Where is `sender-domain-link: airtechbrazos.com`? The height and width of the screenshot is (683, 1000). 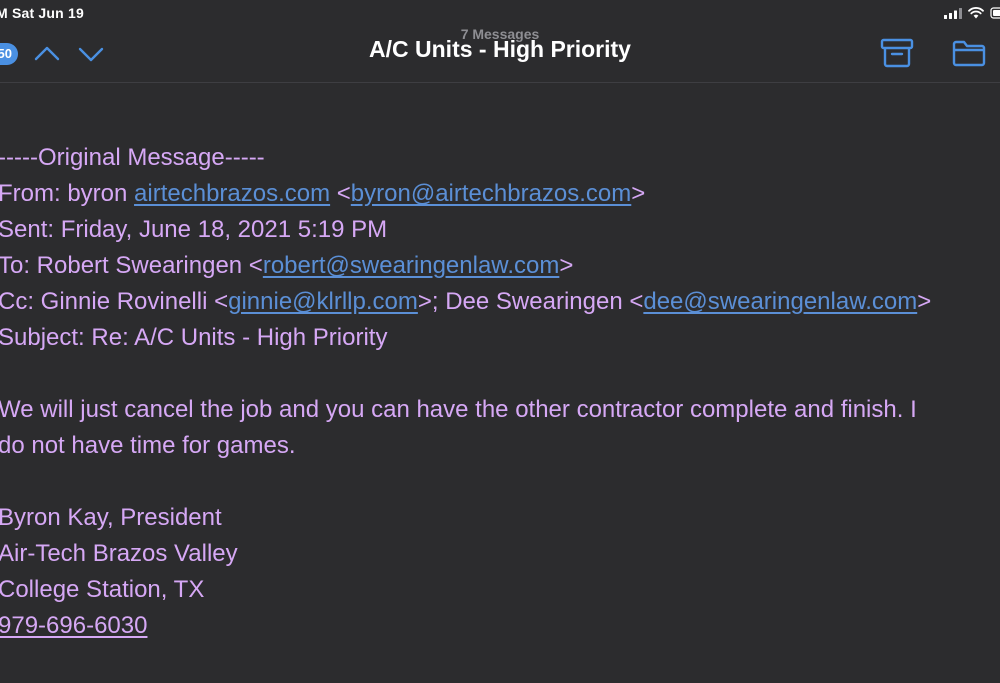
sender-domain-link: airtechbrazos.com is located at coordinates (232, 193).